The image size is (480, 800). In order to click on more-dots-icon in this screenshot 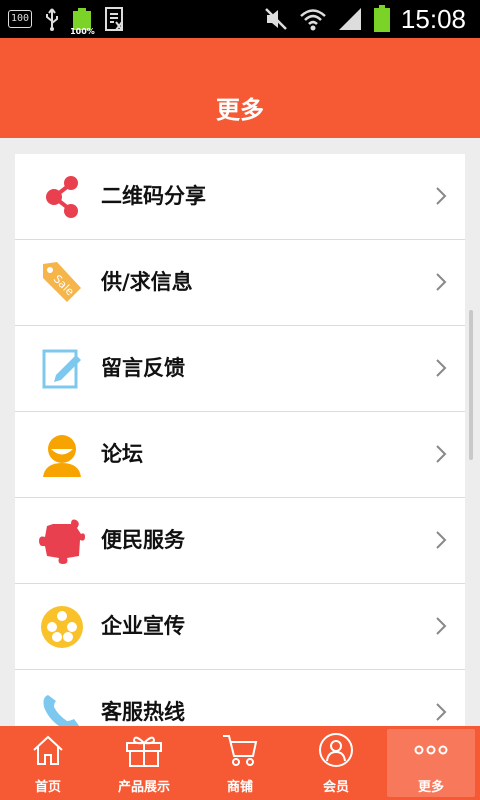, I will do `click(431, 750)`.